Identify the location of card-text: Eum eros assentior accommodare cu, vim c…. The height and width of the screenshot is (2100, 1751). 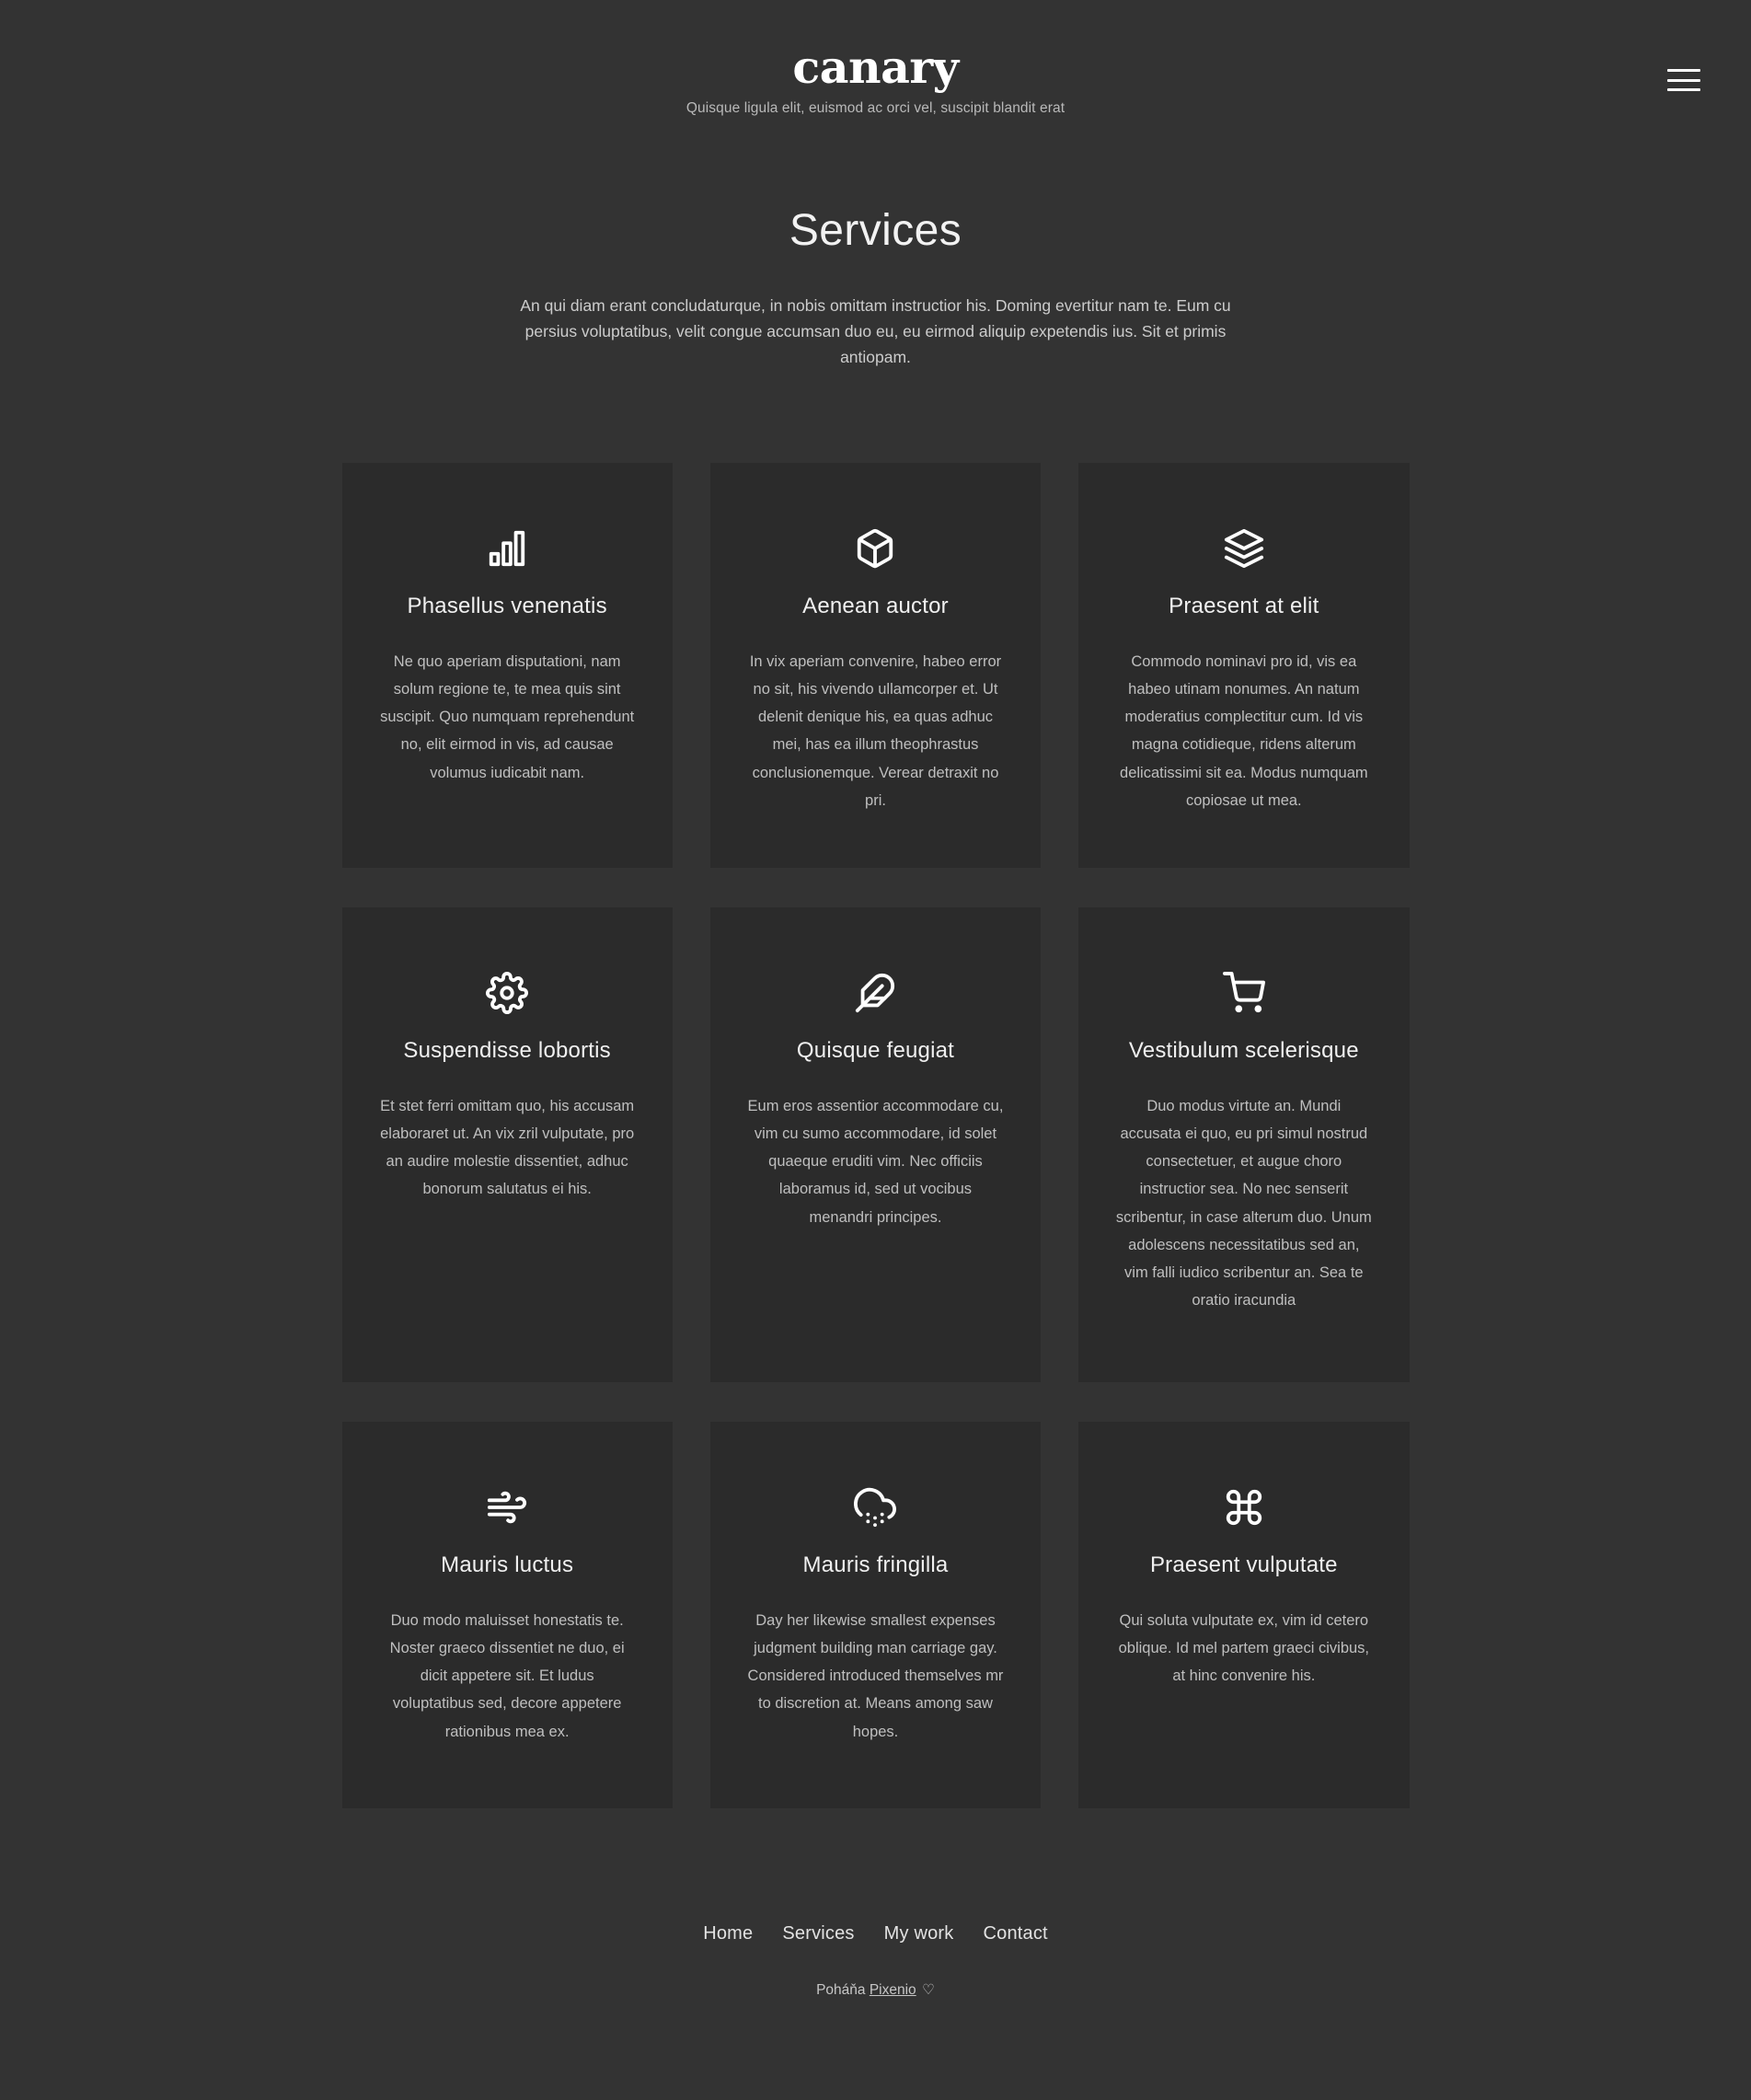
(875, 1161).